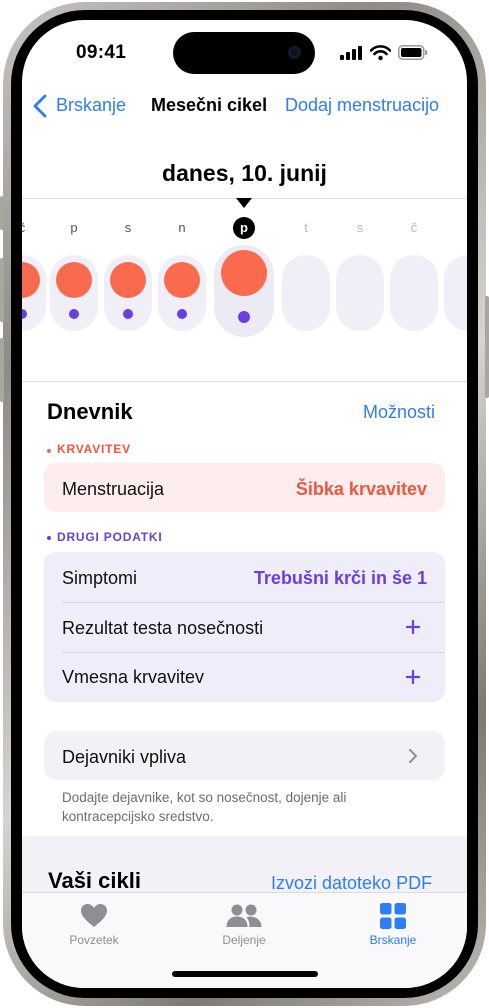 This screenshot has height=1008, width=489. What do you see at coordinates (351, 53) in the screenshot?
I see `cellular-signal-icon` at bounding box center [351, 53].